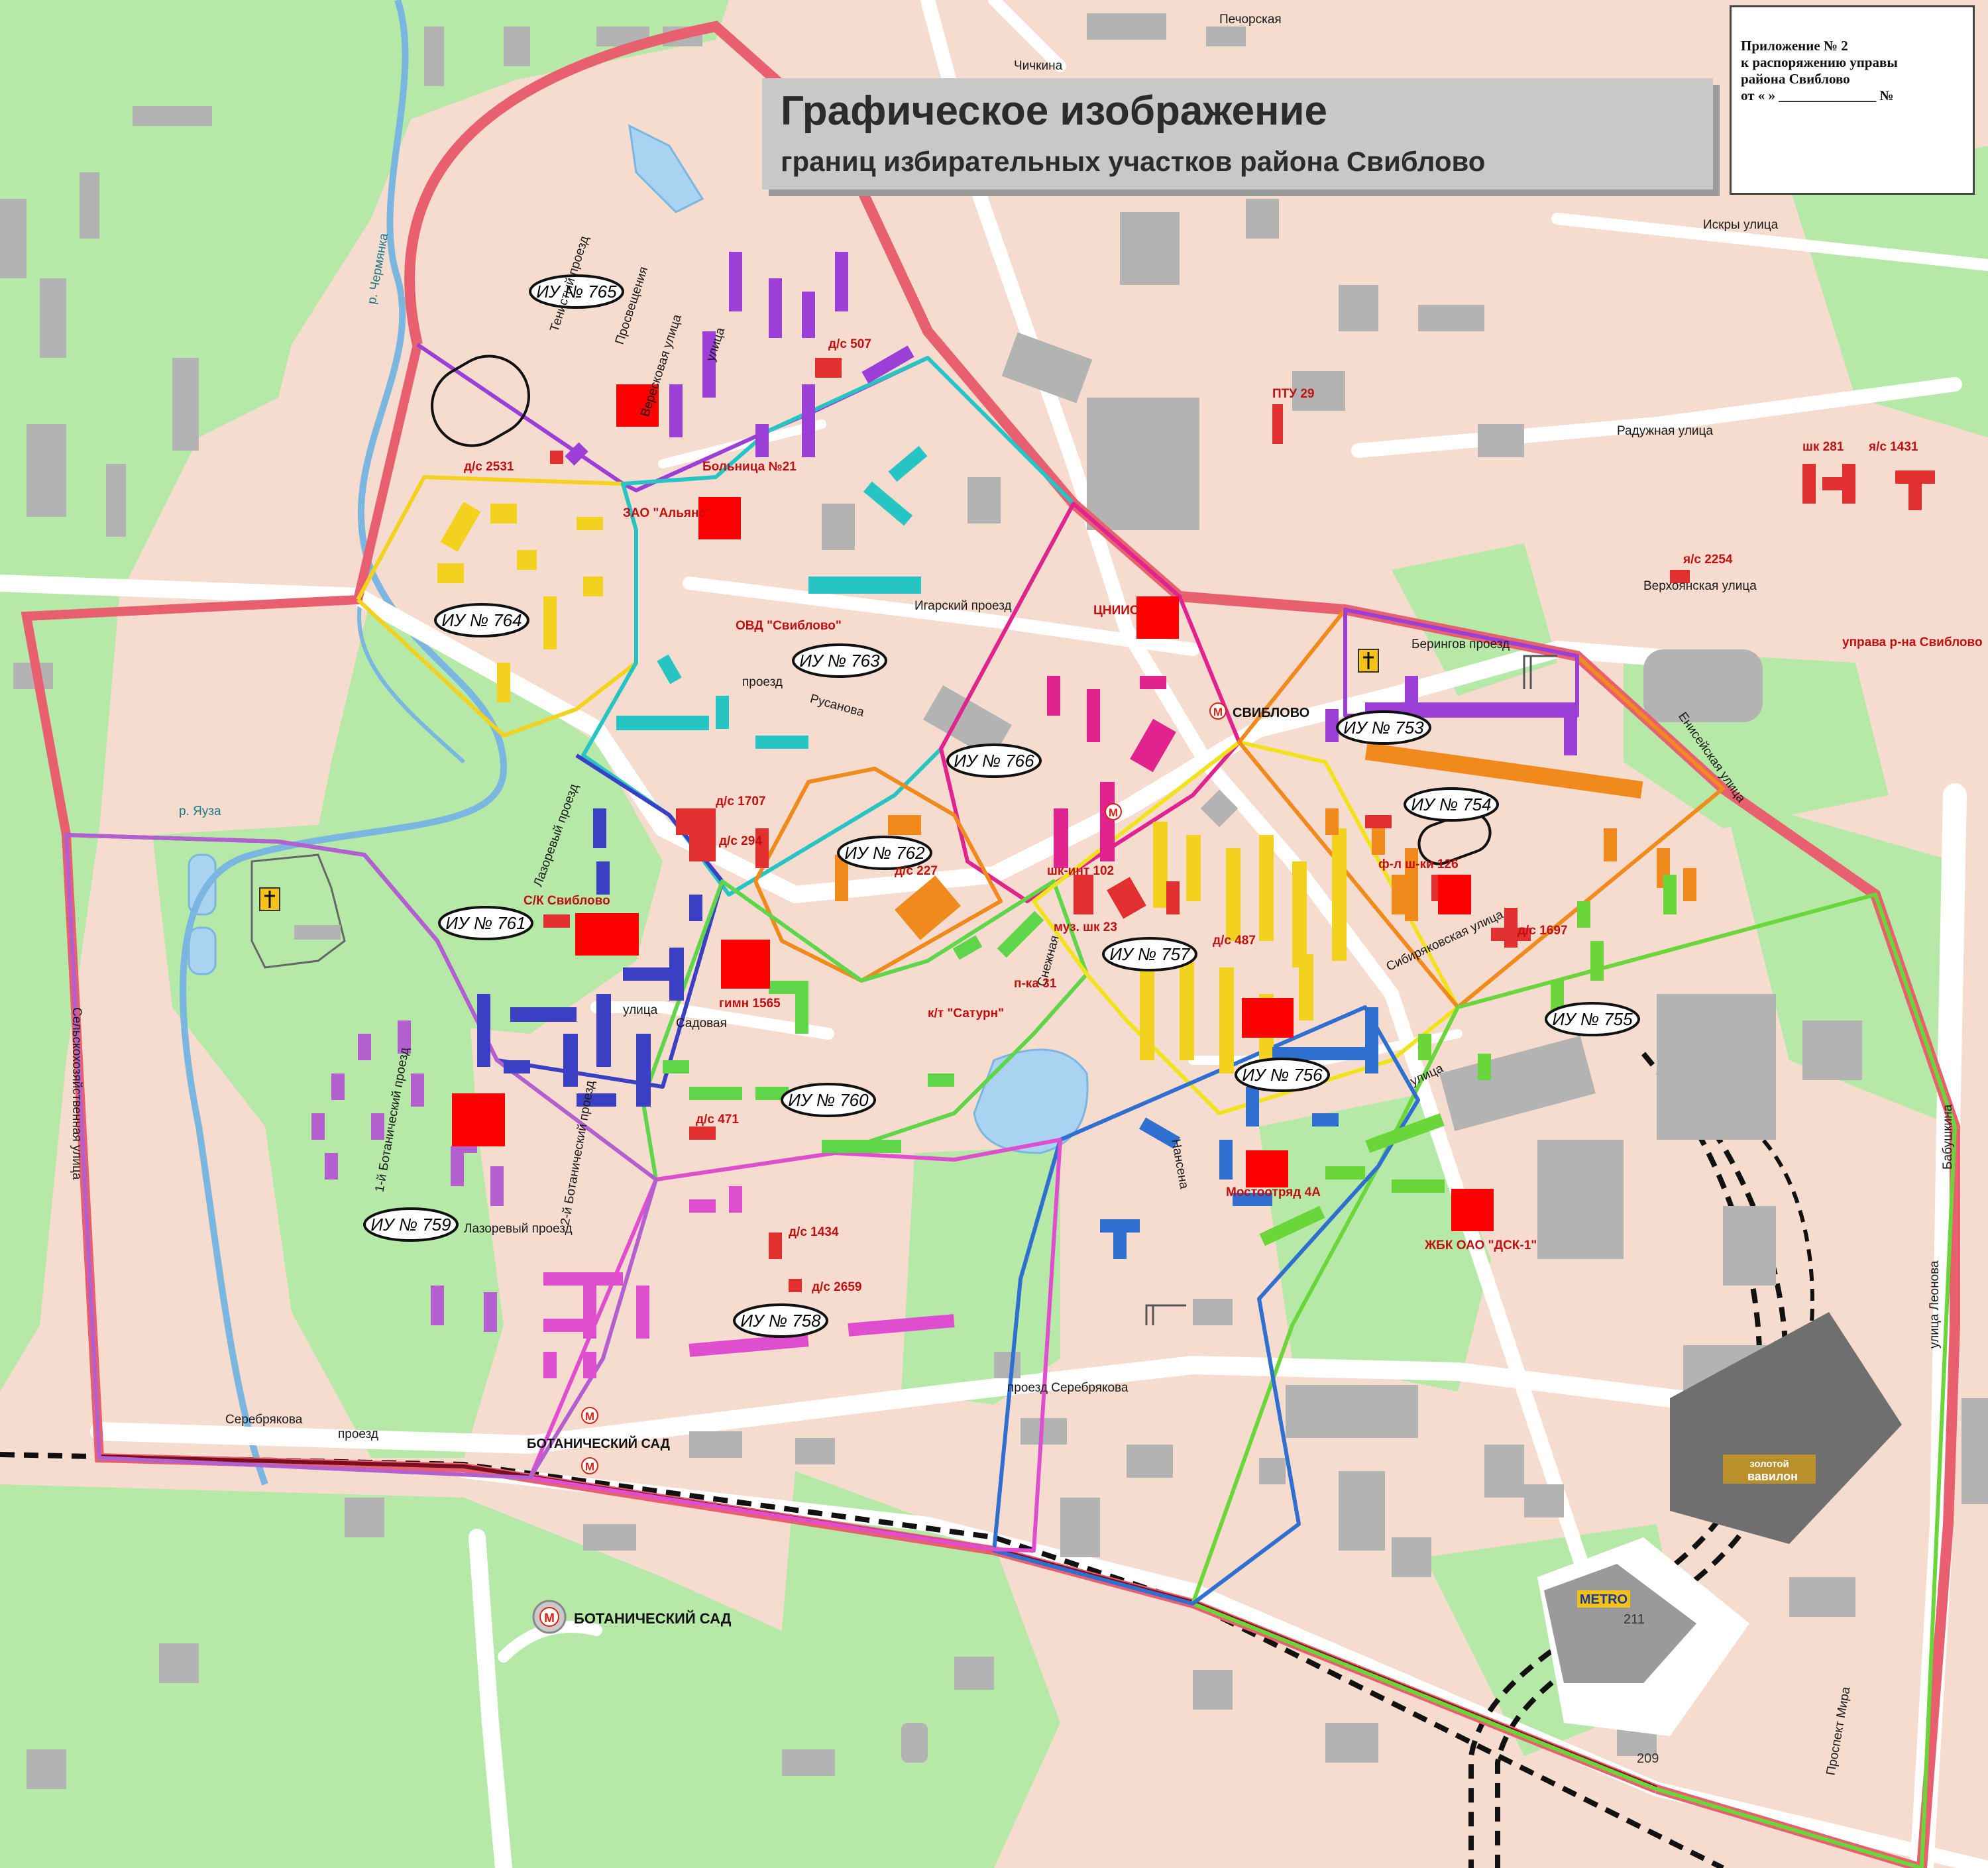  I want to click on label-ys2254: я/с 2254, so click(1708, 560).